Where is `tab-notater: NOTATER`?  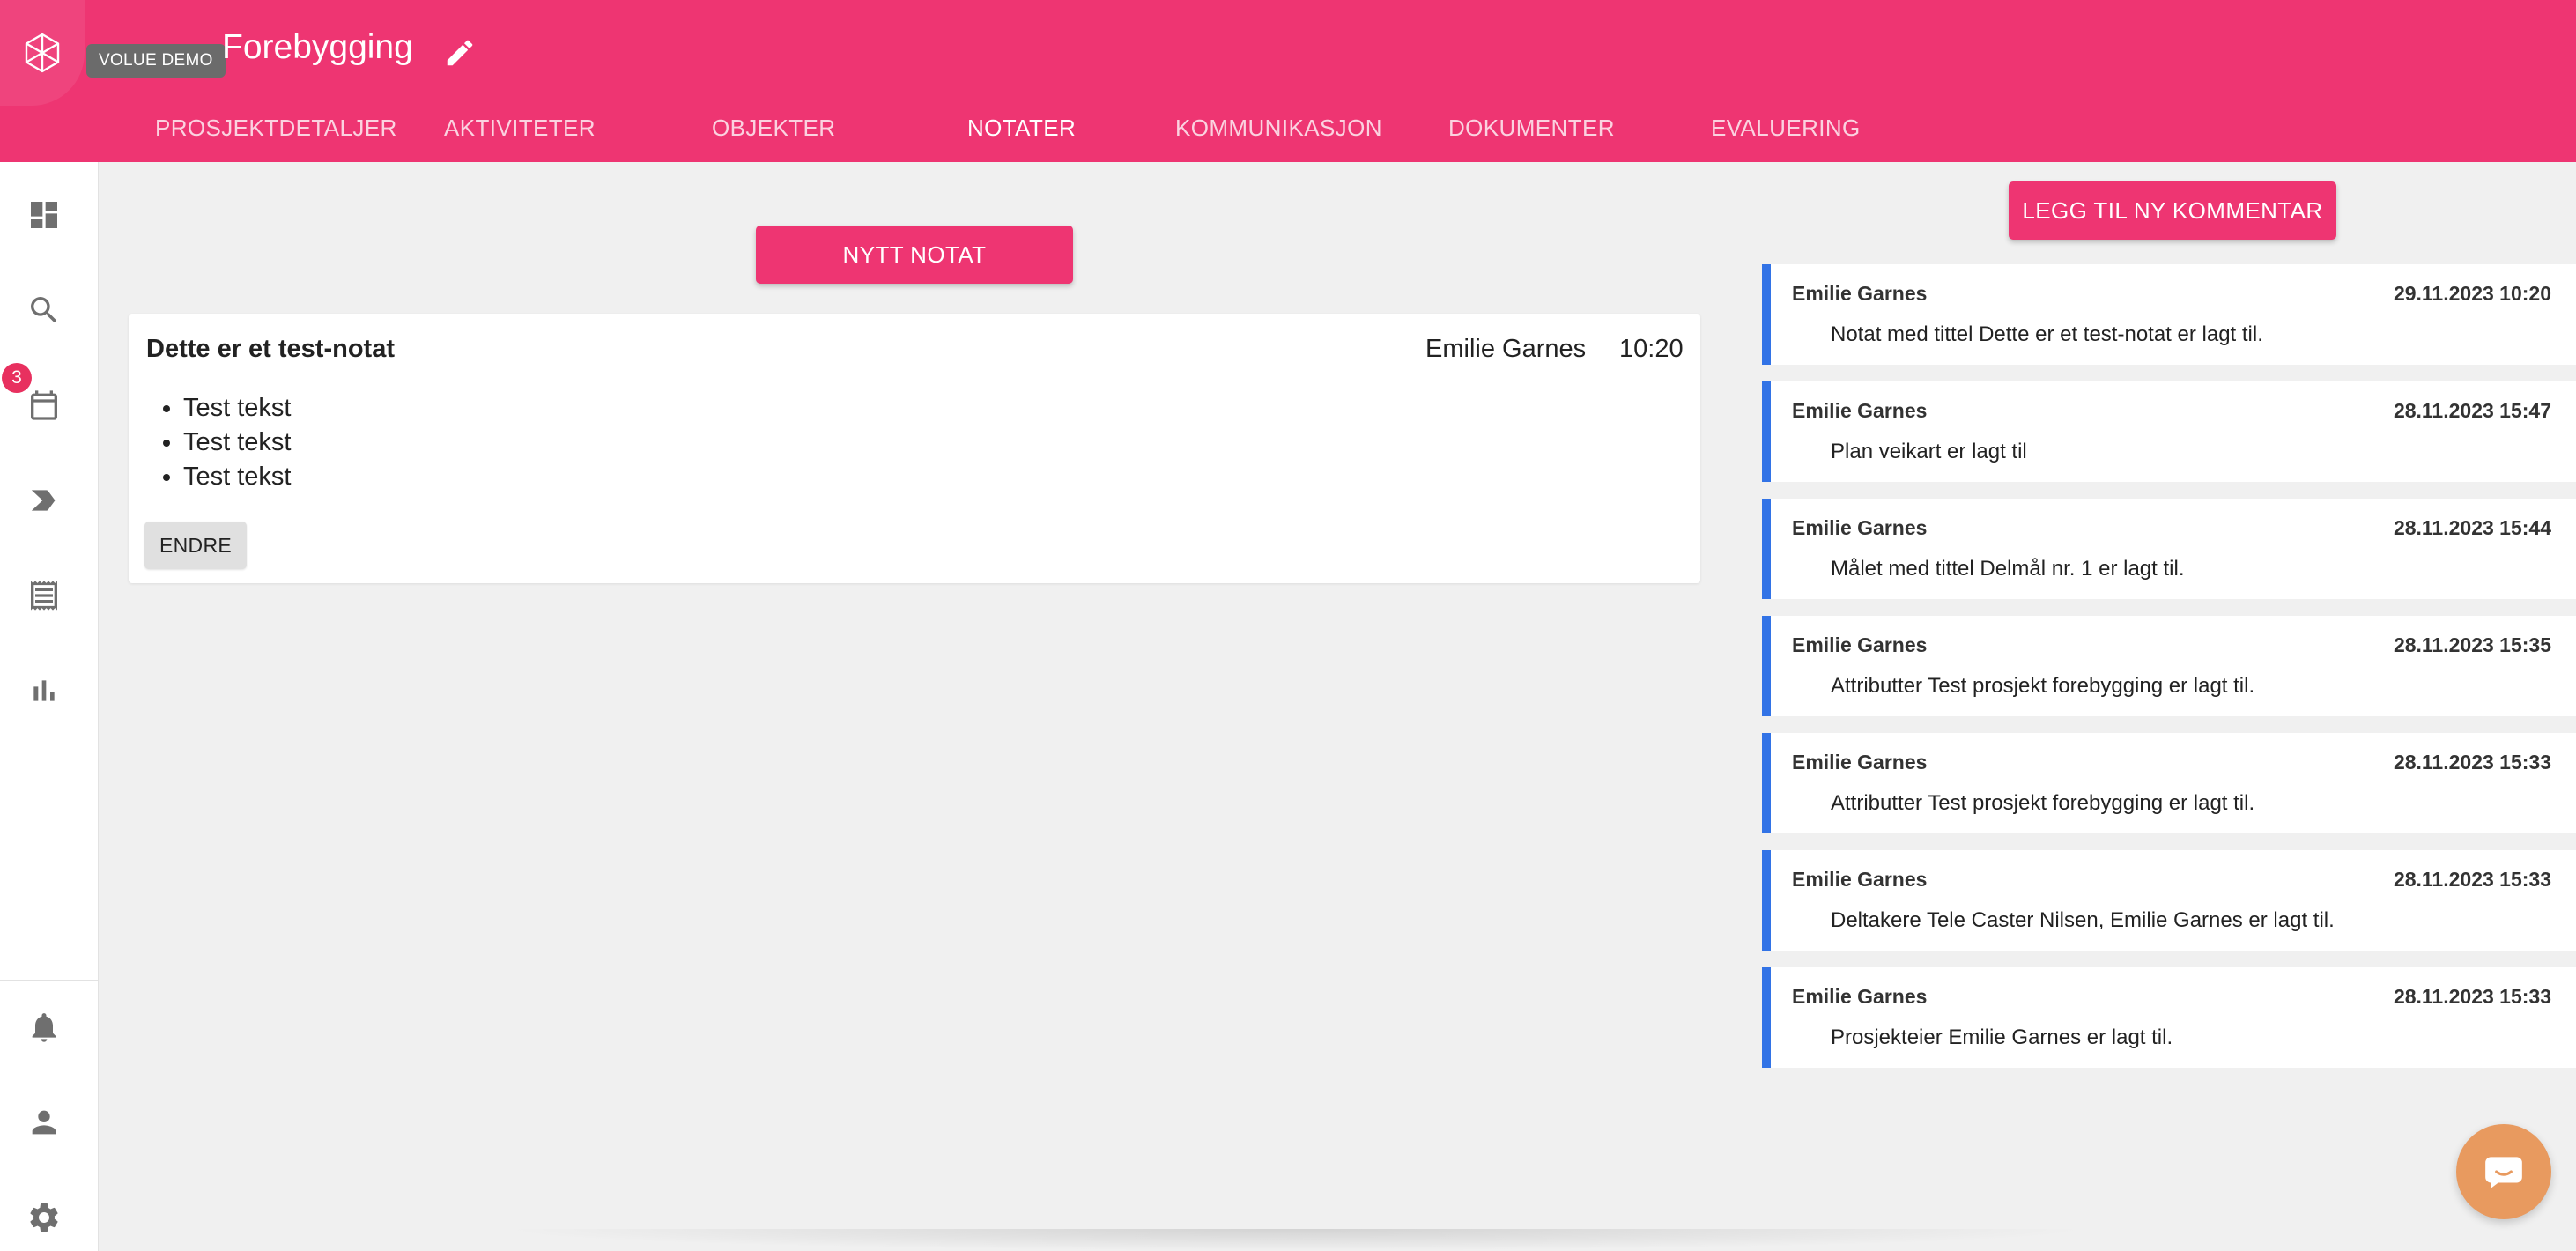
tab-notater: NOTATER is located at coordinates (1022, 128).